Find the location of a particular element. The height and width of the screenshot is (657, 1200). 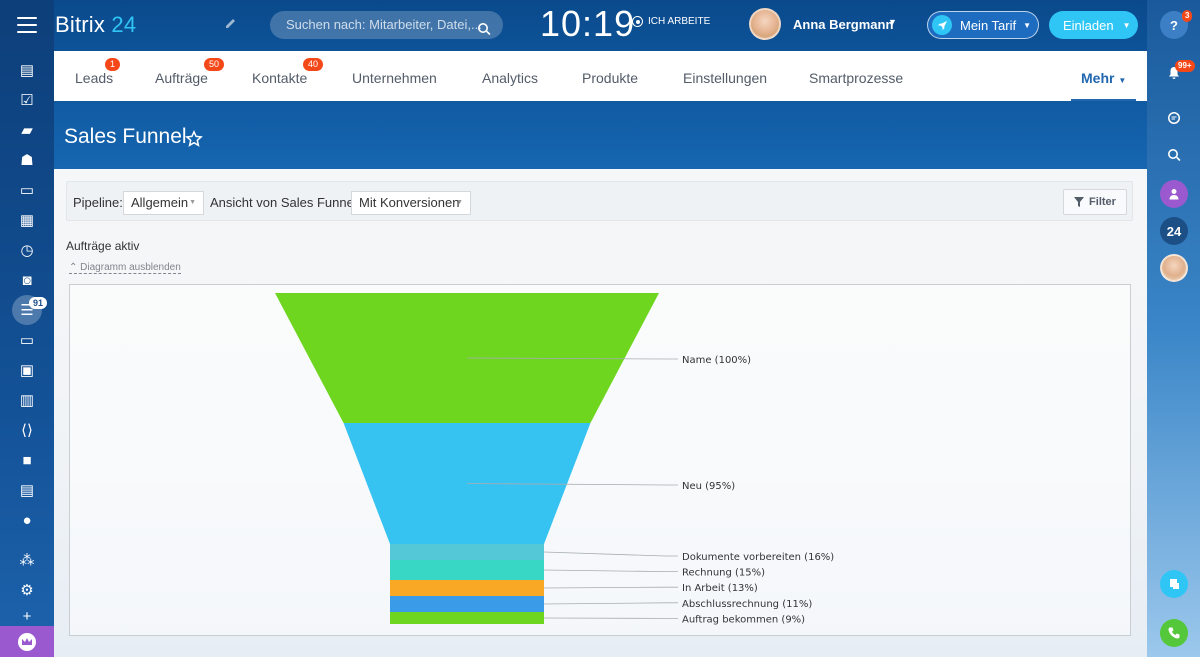

phone-icon is located at coordinates (1174, 633).